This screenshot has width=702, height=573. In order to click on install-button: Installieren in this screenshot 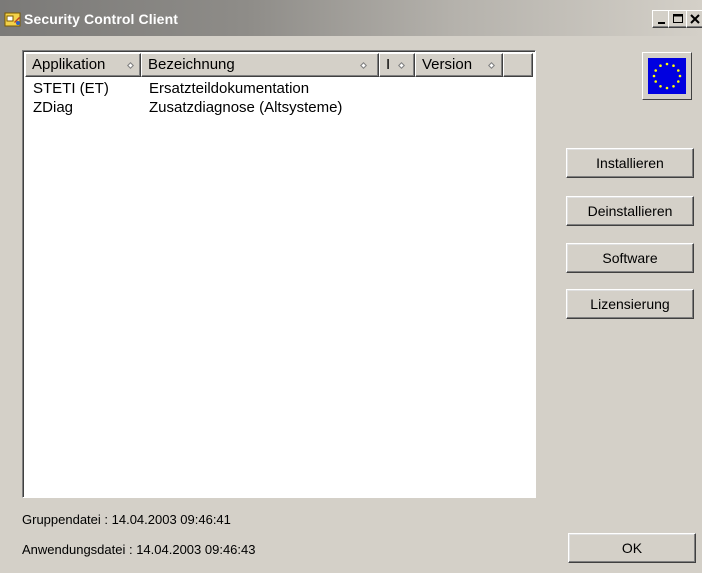, I will do `click(630, 163)`.